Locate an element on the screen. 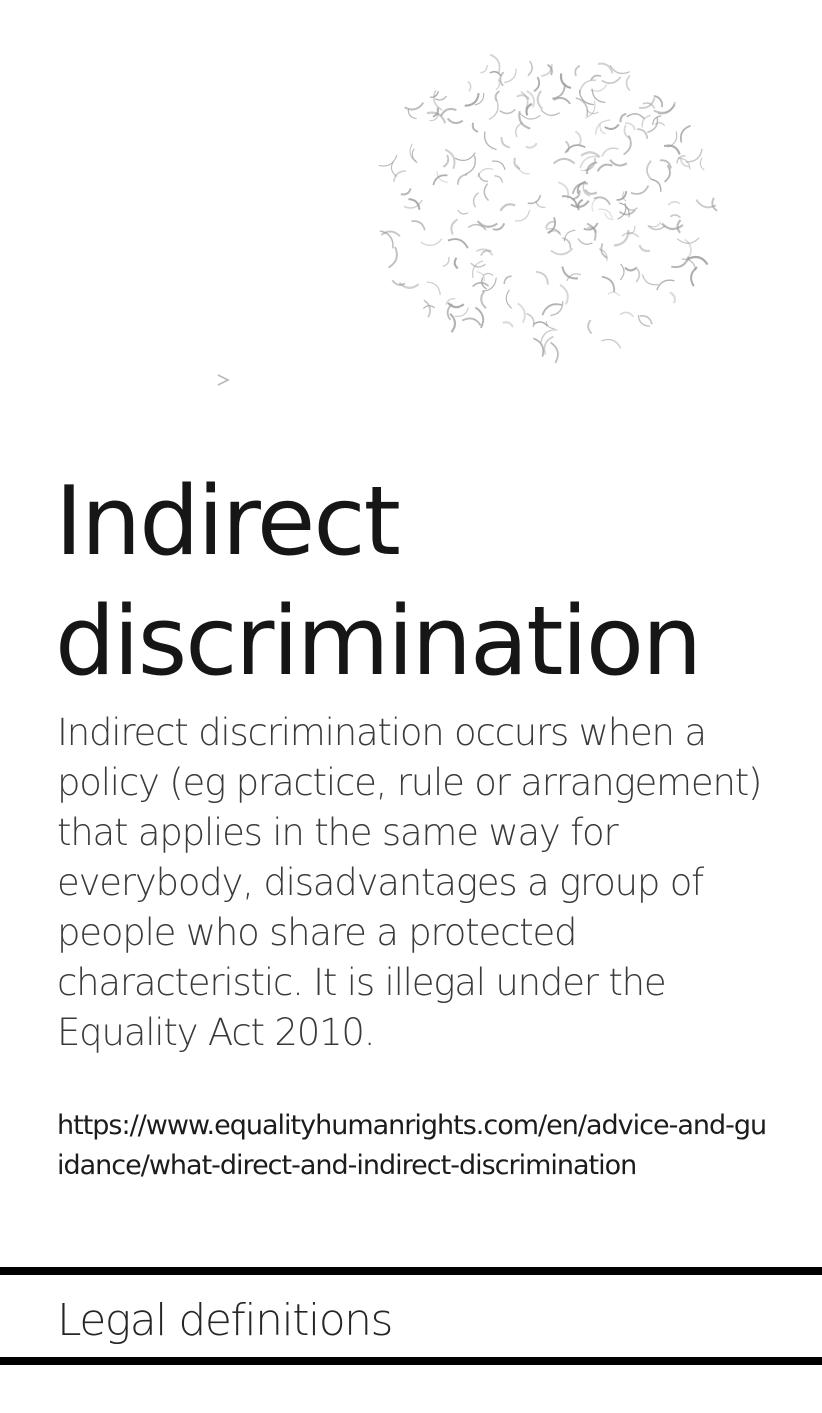 This screenshot has width=822, height=1413. legal-definitions-section: Legal definitions is located at coordinates (411, 1316).